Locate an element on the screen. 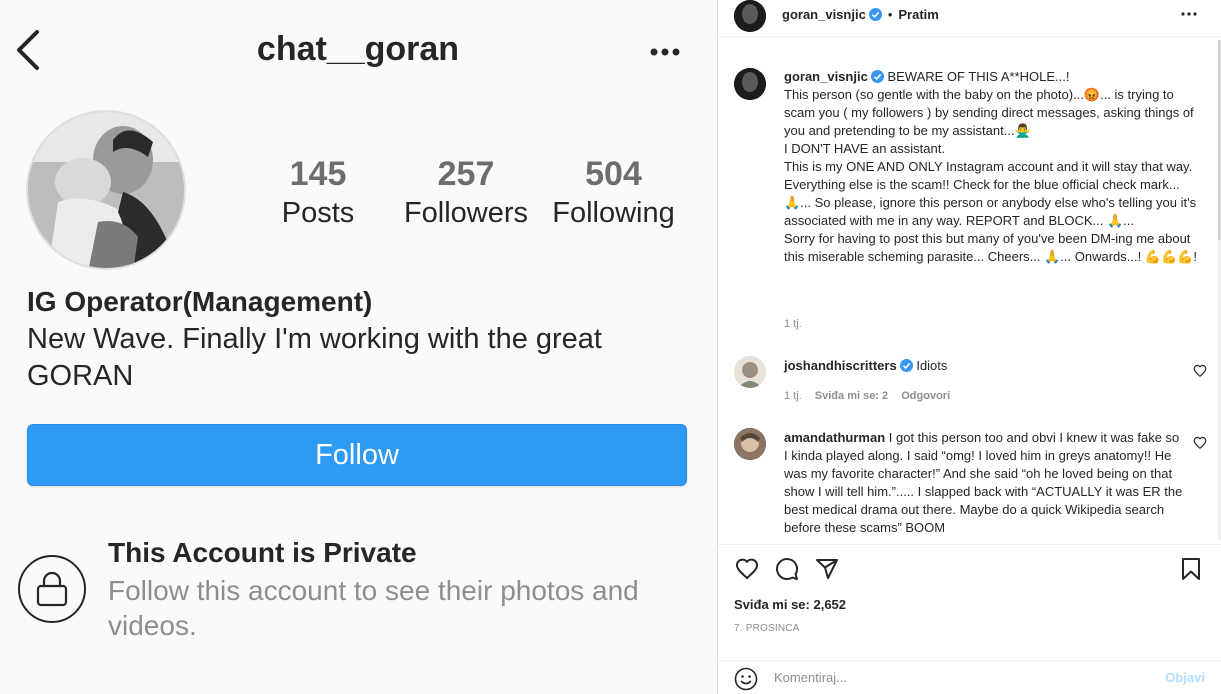 This screenshot has height=694, width=1221. actions-divider is located at coordinates (969, 544).